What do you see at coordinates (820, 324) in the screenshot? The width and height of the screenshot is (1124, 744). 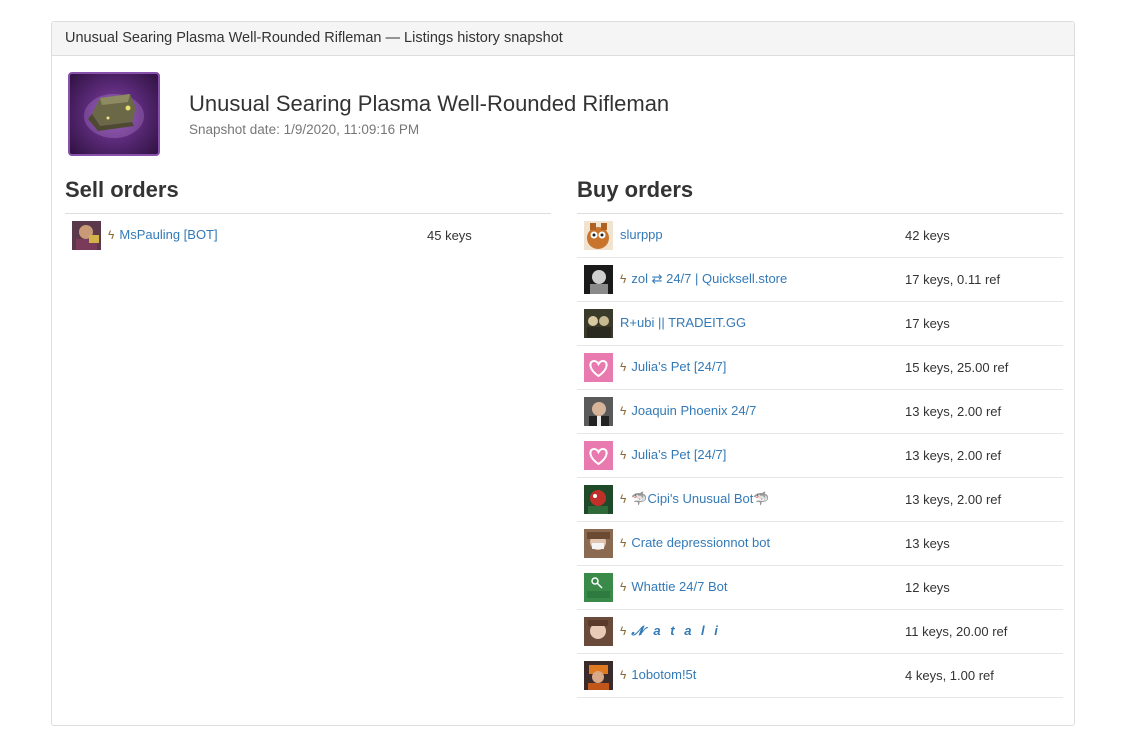 I see `buy-order-row: R+ubi || TRADEIT.GG 17 keys` at bounding box center [820, 324].